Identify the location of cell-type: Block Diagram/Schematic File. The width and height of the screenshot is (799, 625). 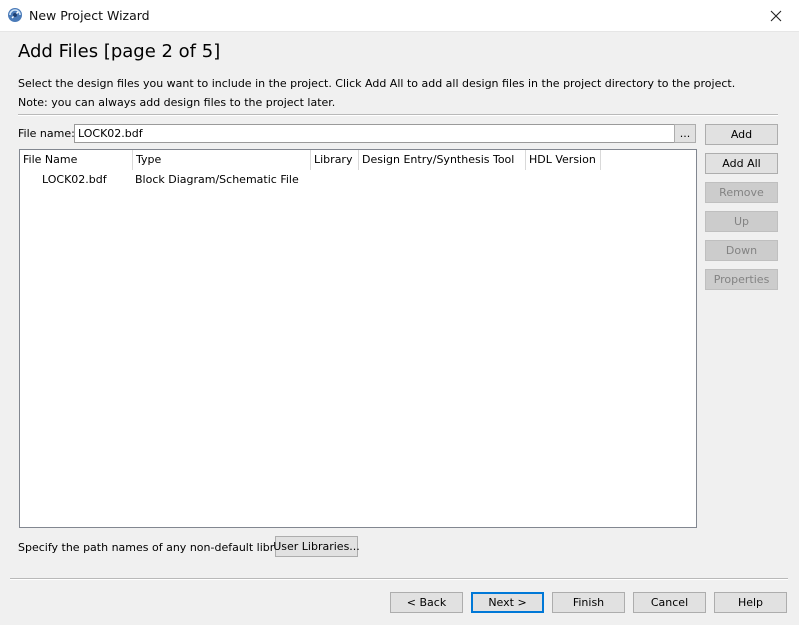
(217, 179).